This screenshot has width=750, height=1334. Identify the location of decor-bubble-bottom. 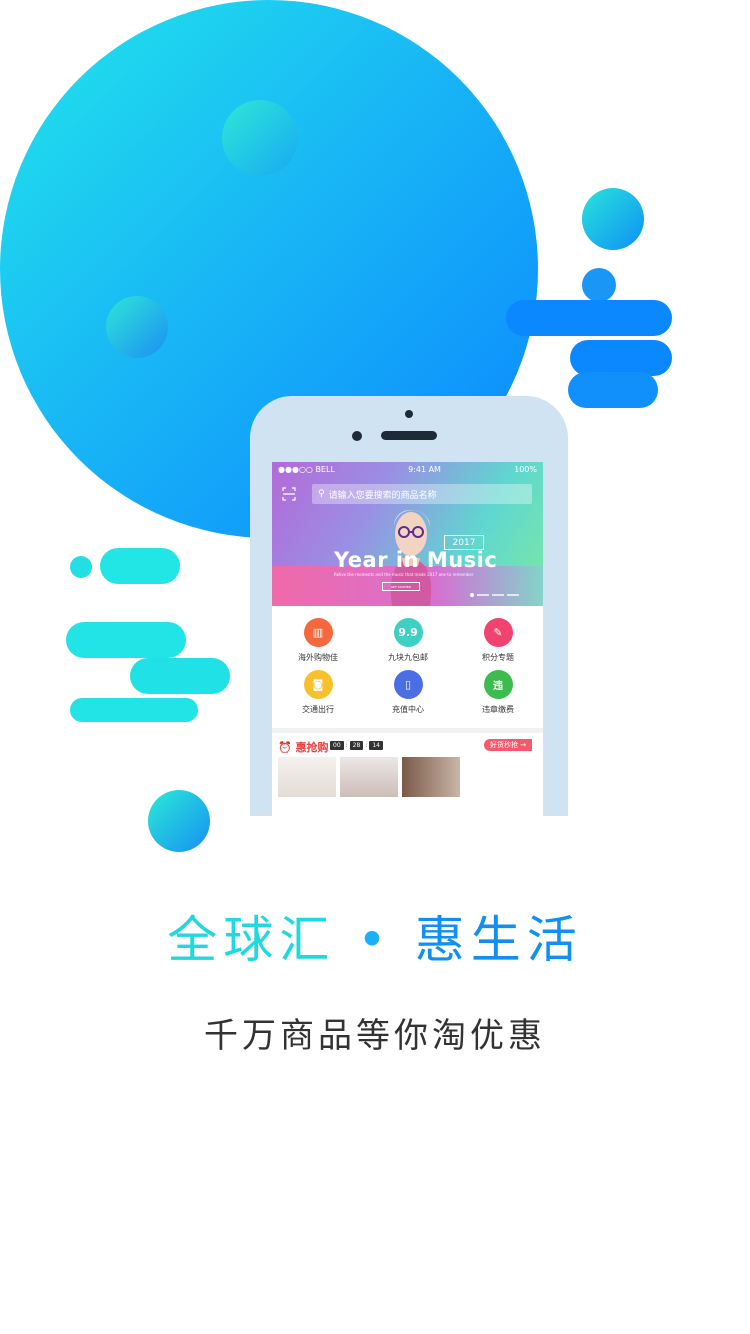
(179, 821).